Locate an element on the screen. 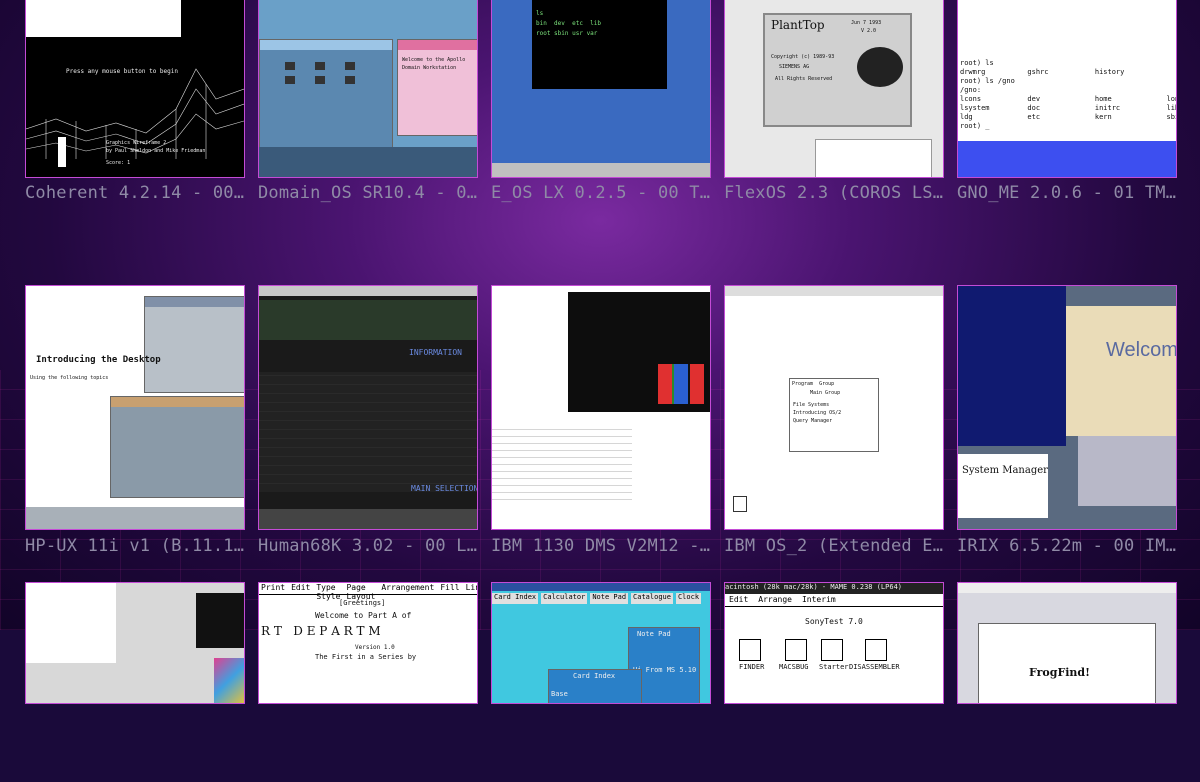 Image resolution: width=1200 pixels, height=782 pixels. icon-label: DISASSEMBLER is located at coordinates (874, 667).